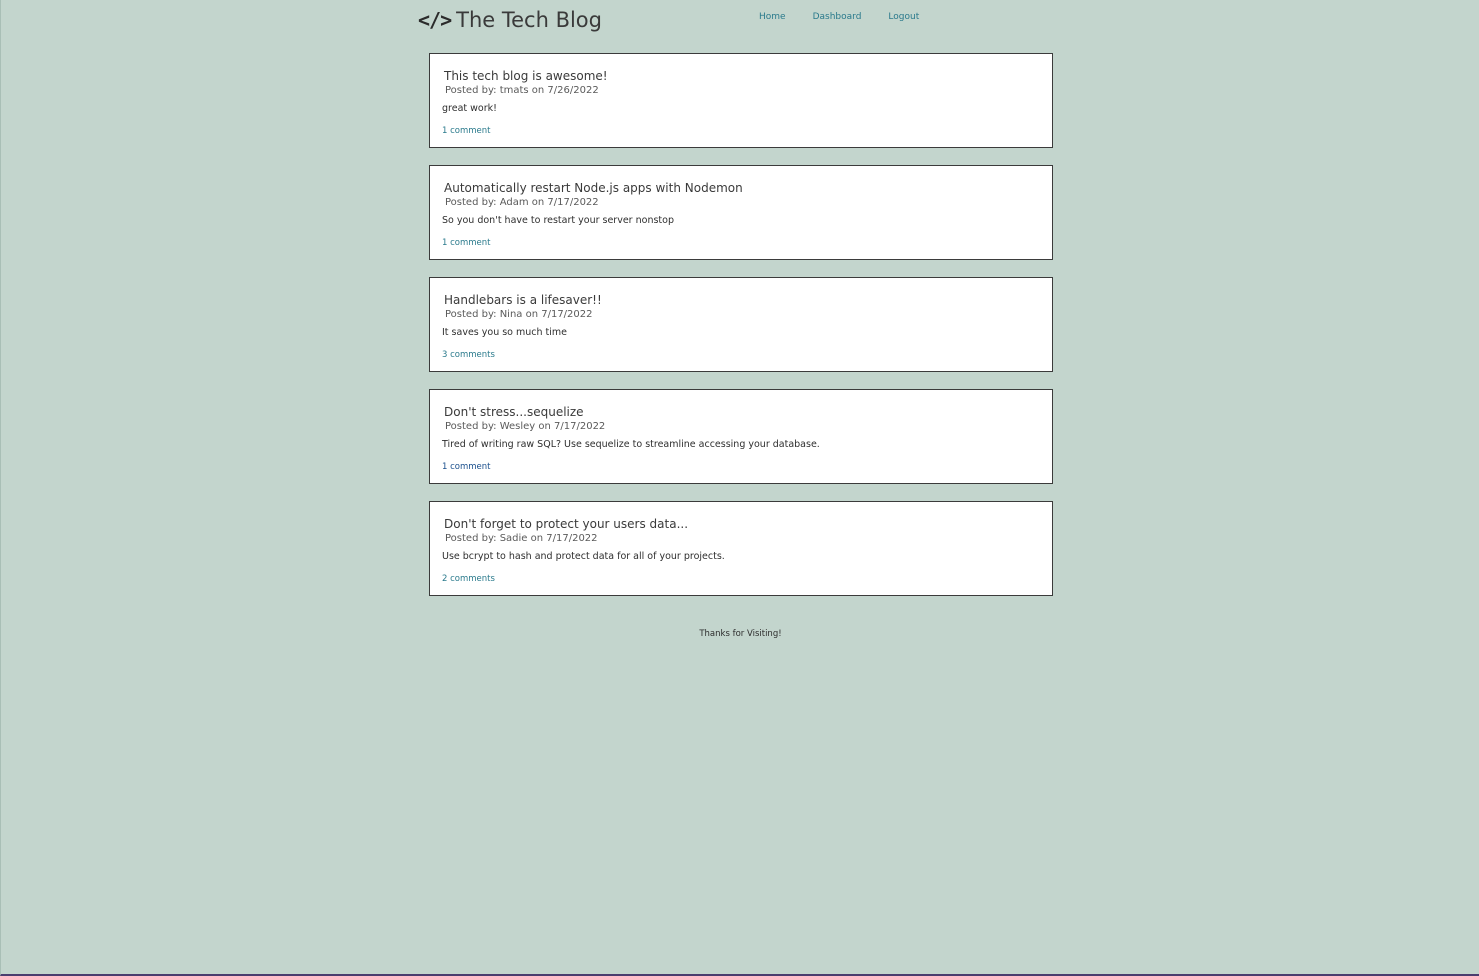 The image size is (1479, 976). Describe the element at coordinates (903, 17) in the screenshot. I see `nav-logout-link: Logout` at that location.